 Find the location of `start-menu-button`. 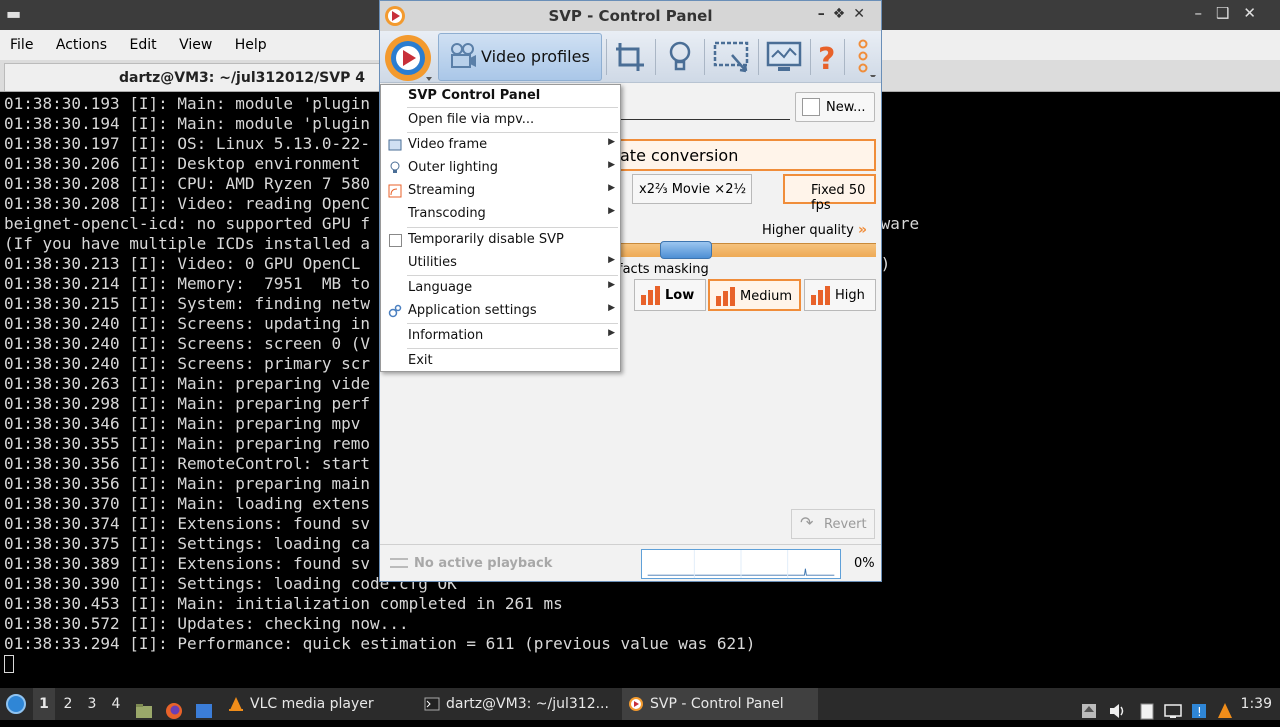

start-menu-button is located at coordinates (17, 704).